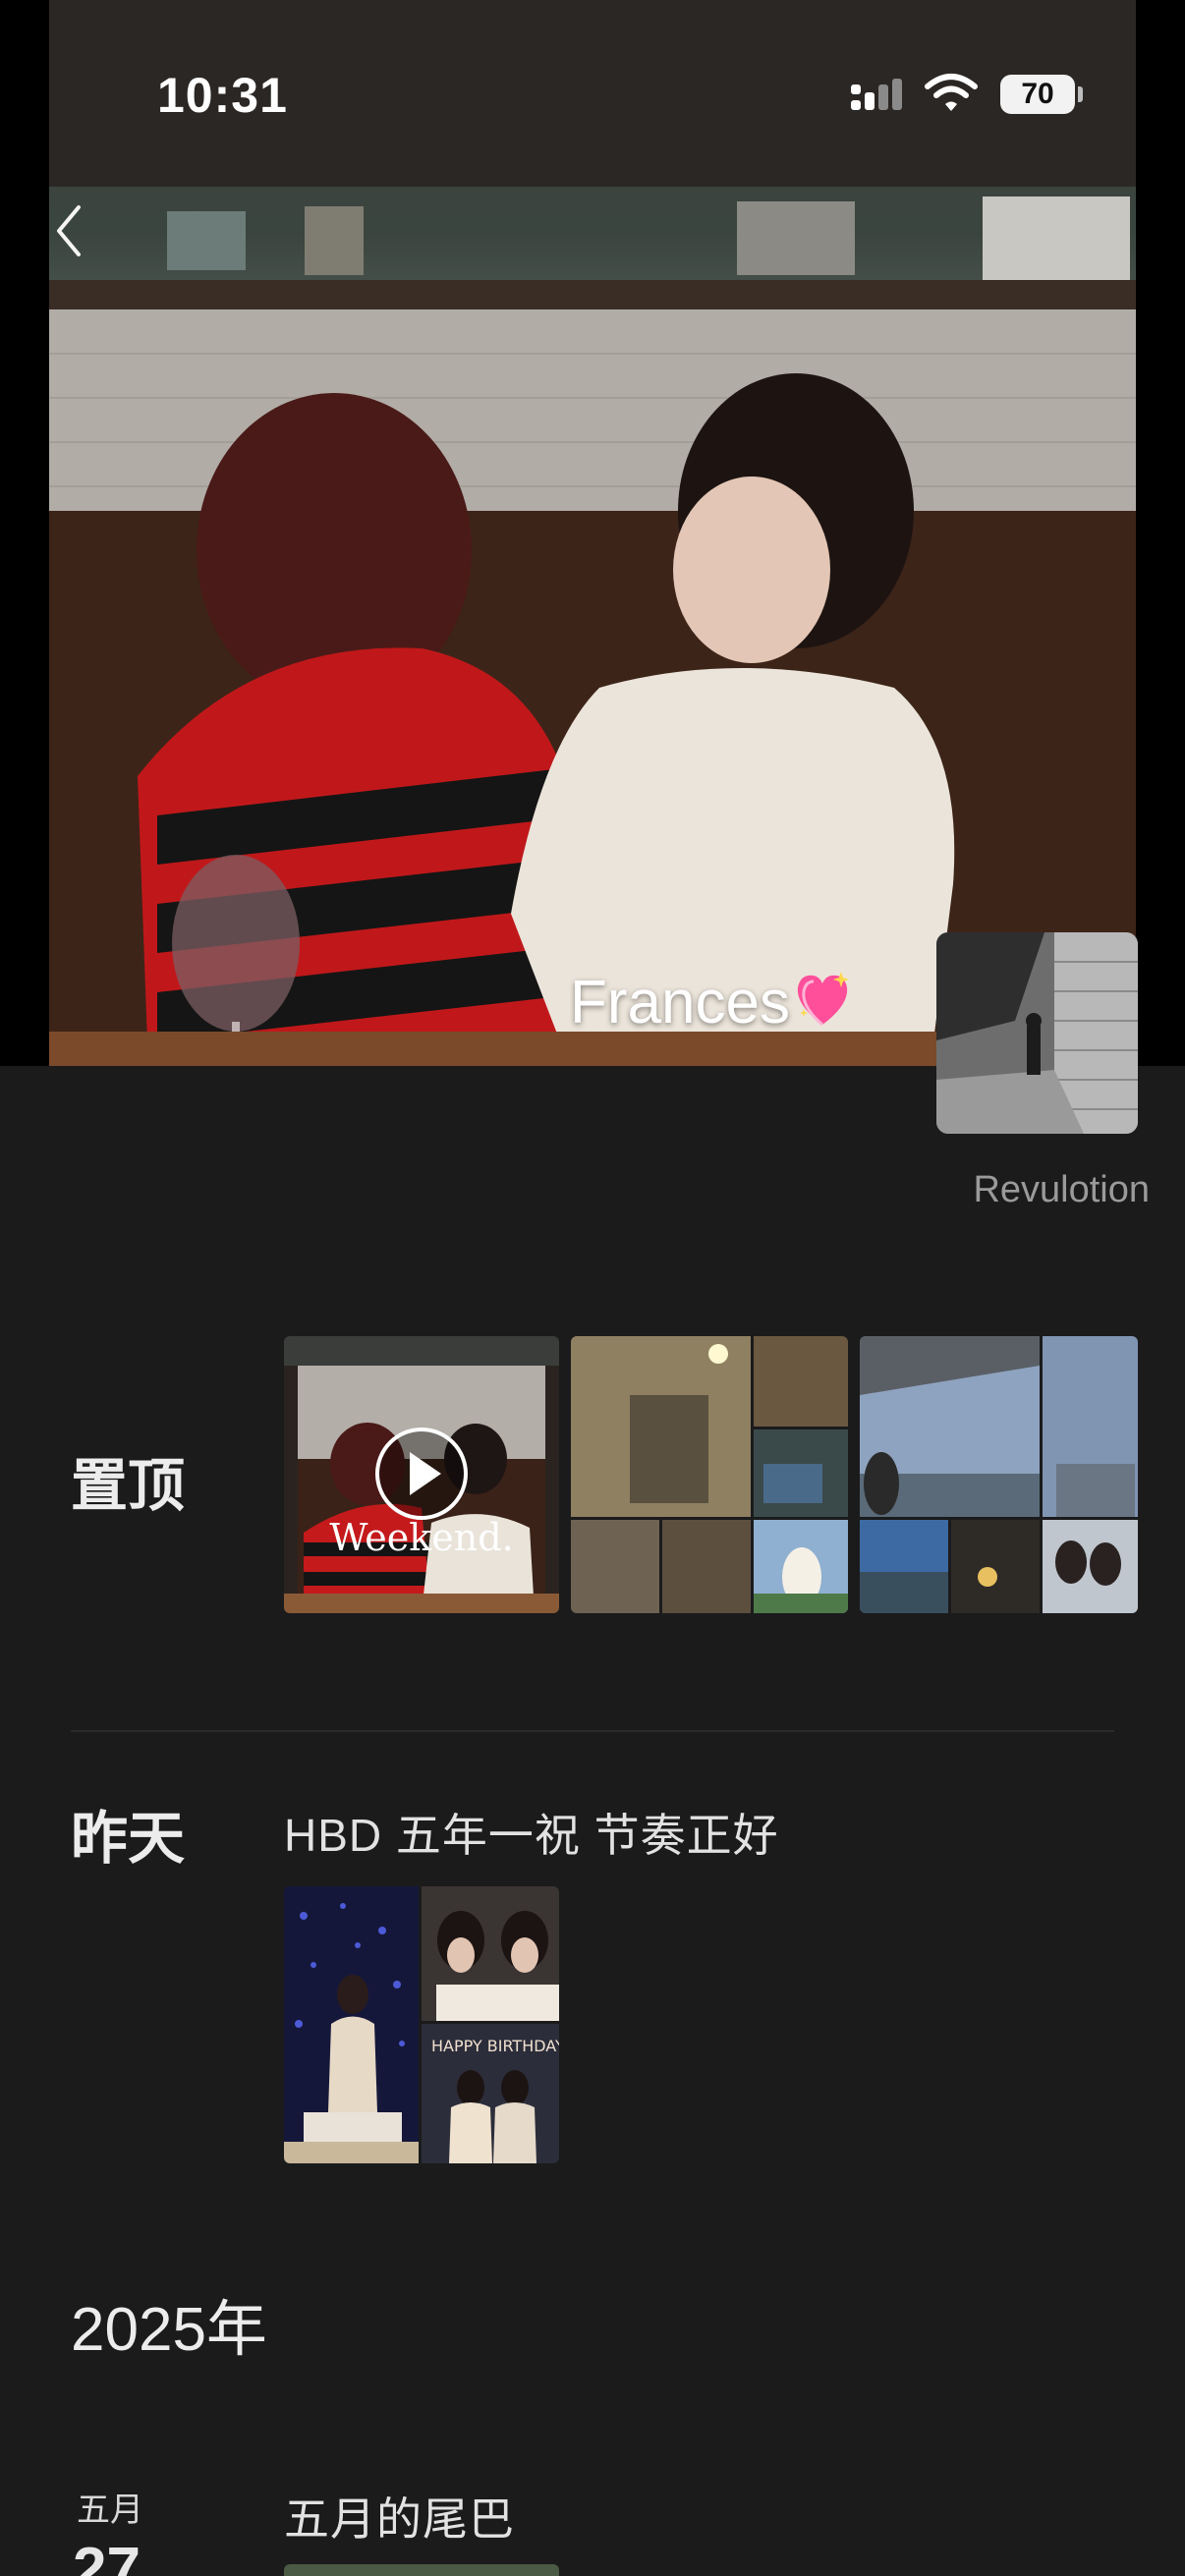  What do you see at coordinates (680, 1002) in the screenshot?
I see `album-title-text: Frances` at bounding box center [680, 1002].